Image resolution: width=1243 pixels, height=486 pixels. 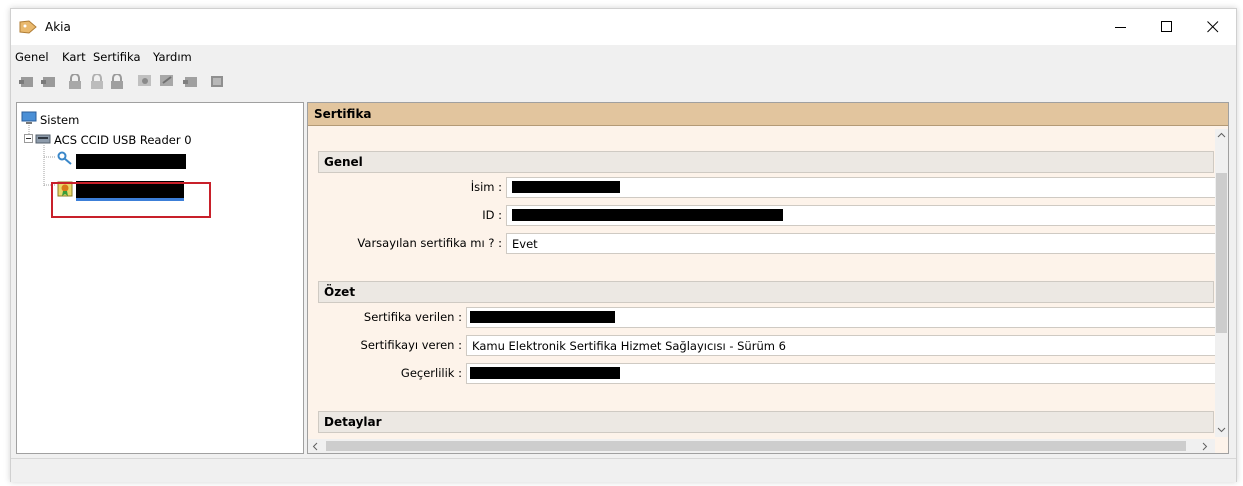 What do you see at coordinates (28, 27) in the screenshot?
I see `app-logo-icon` at bounding box center [28, 27].